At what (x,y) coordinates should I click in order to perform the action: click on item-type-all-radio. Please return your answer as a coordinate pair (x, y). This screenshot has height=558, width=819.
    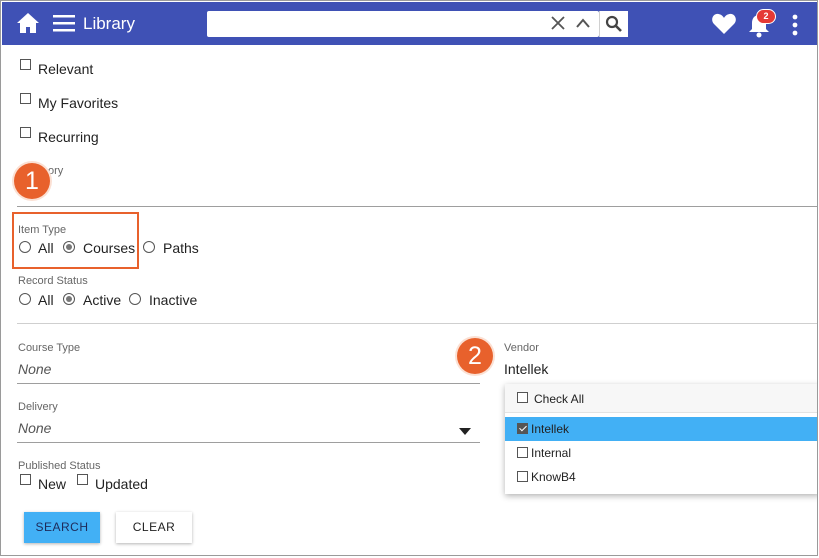
    Looking at the image, I should click on (25, 247).